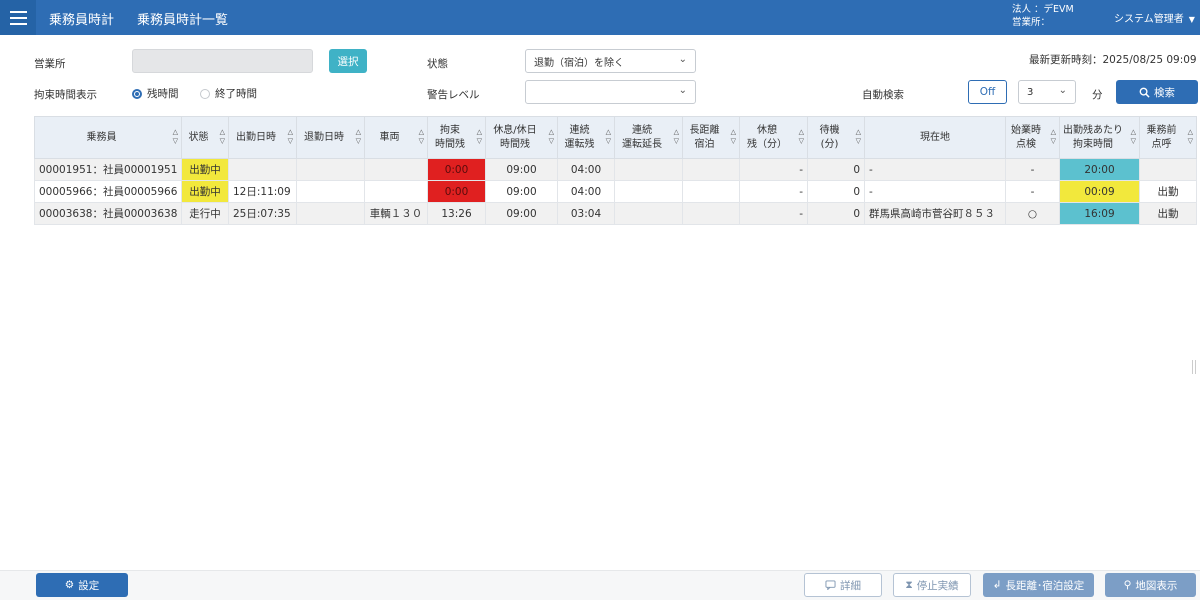 The height and width of the screenshot is (600, 1200). What do you see at coordinates (262, 137) in the screenshot?
I see `col-header: 出勤日時 △ ▽` at bounding box center [262, 137].